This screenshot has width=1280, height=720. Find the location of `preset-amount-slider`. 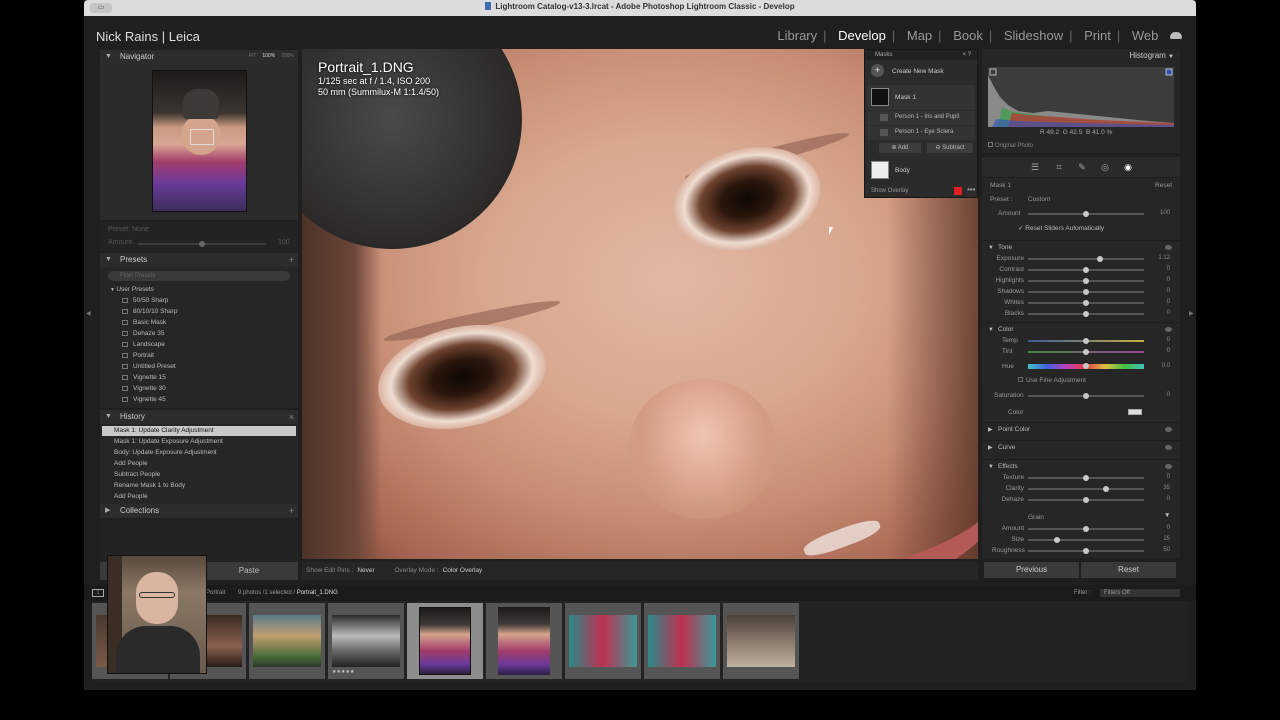

preset-amount-slider is located at coordinates (202, 244).